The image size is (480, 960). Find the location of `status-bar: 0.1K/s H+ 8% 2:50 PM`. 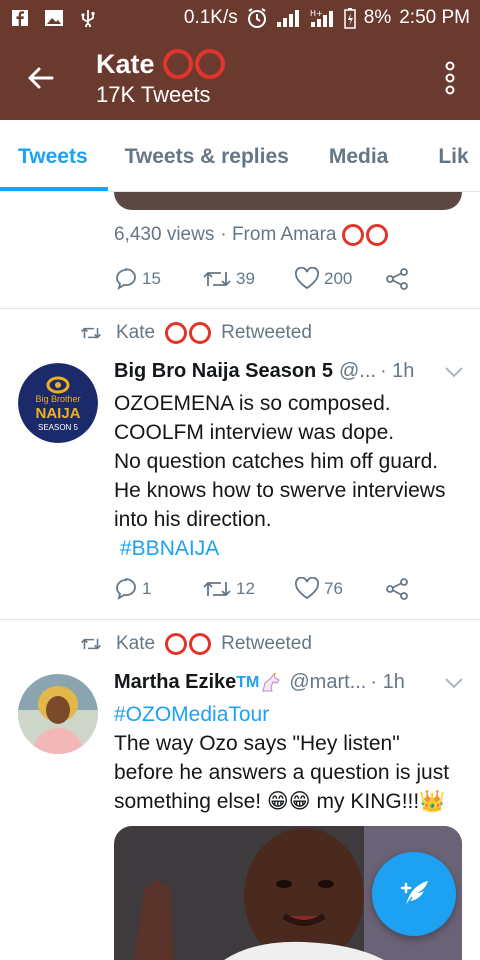

status-bar: 0.1K/s H+ 8% 2:50 PM is located at coordinates (240, 18).